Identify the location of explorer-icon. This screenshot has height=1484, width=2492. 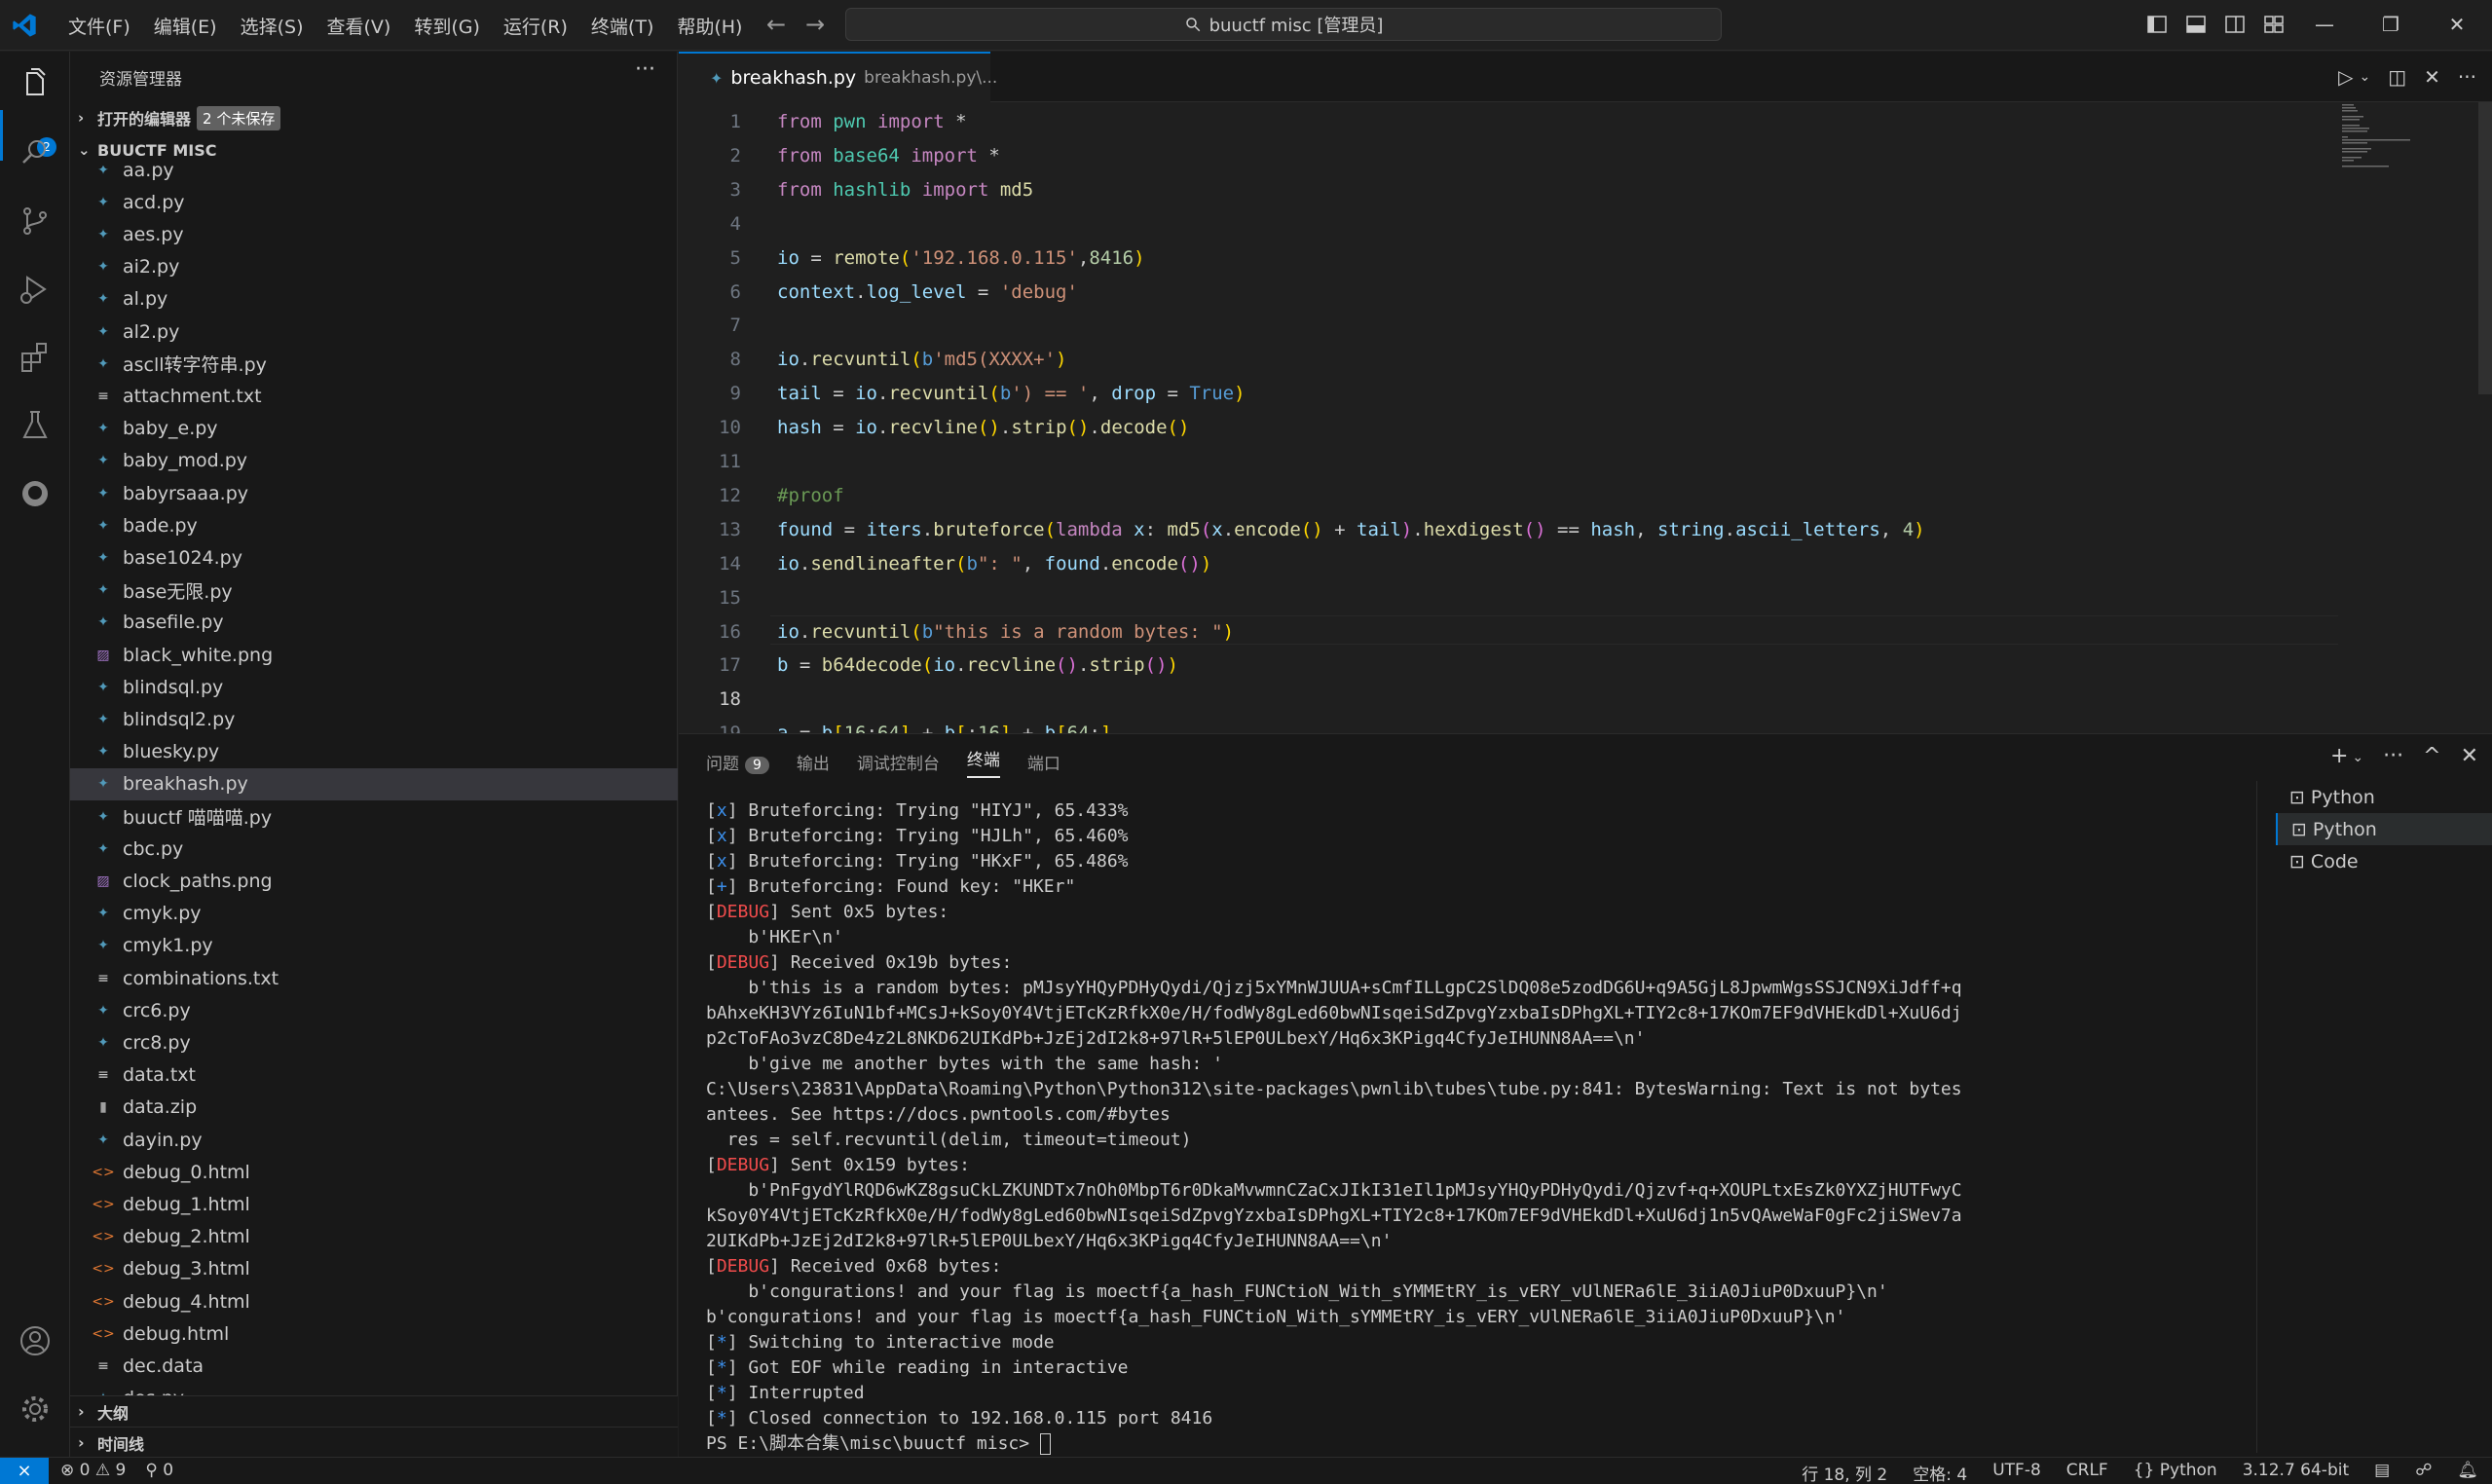
(35, 84).